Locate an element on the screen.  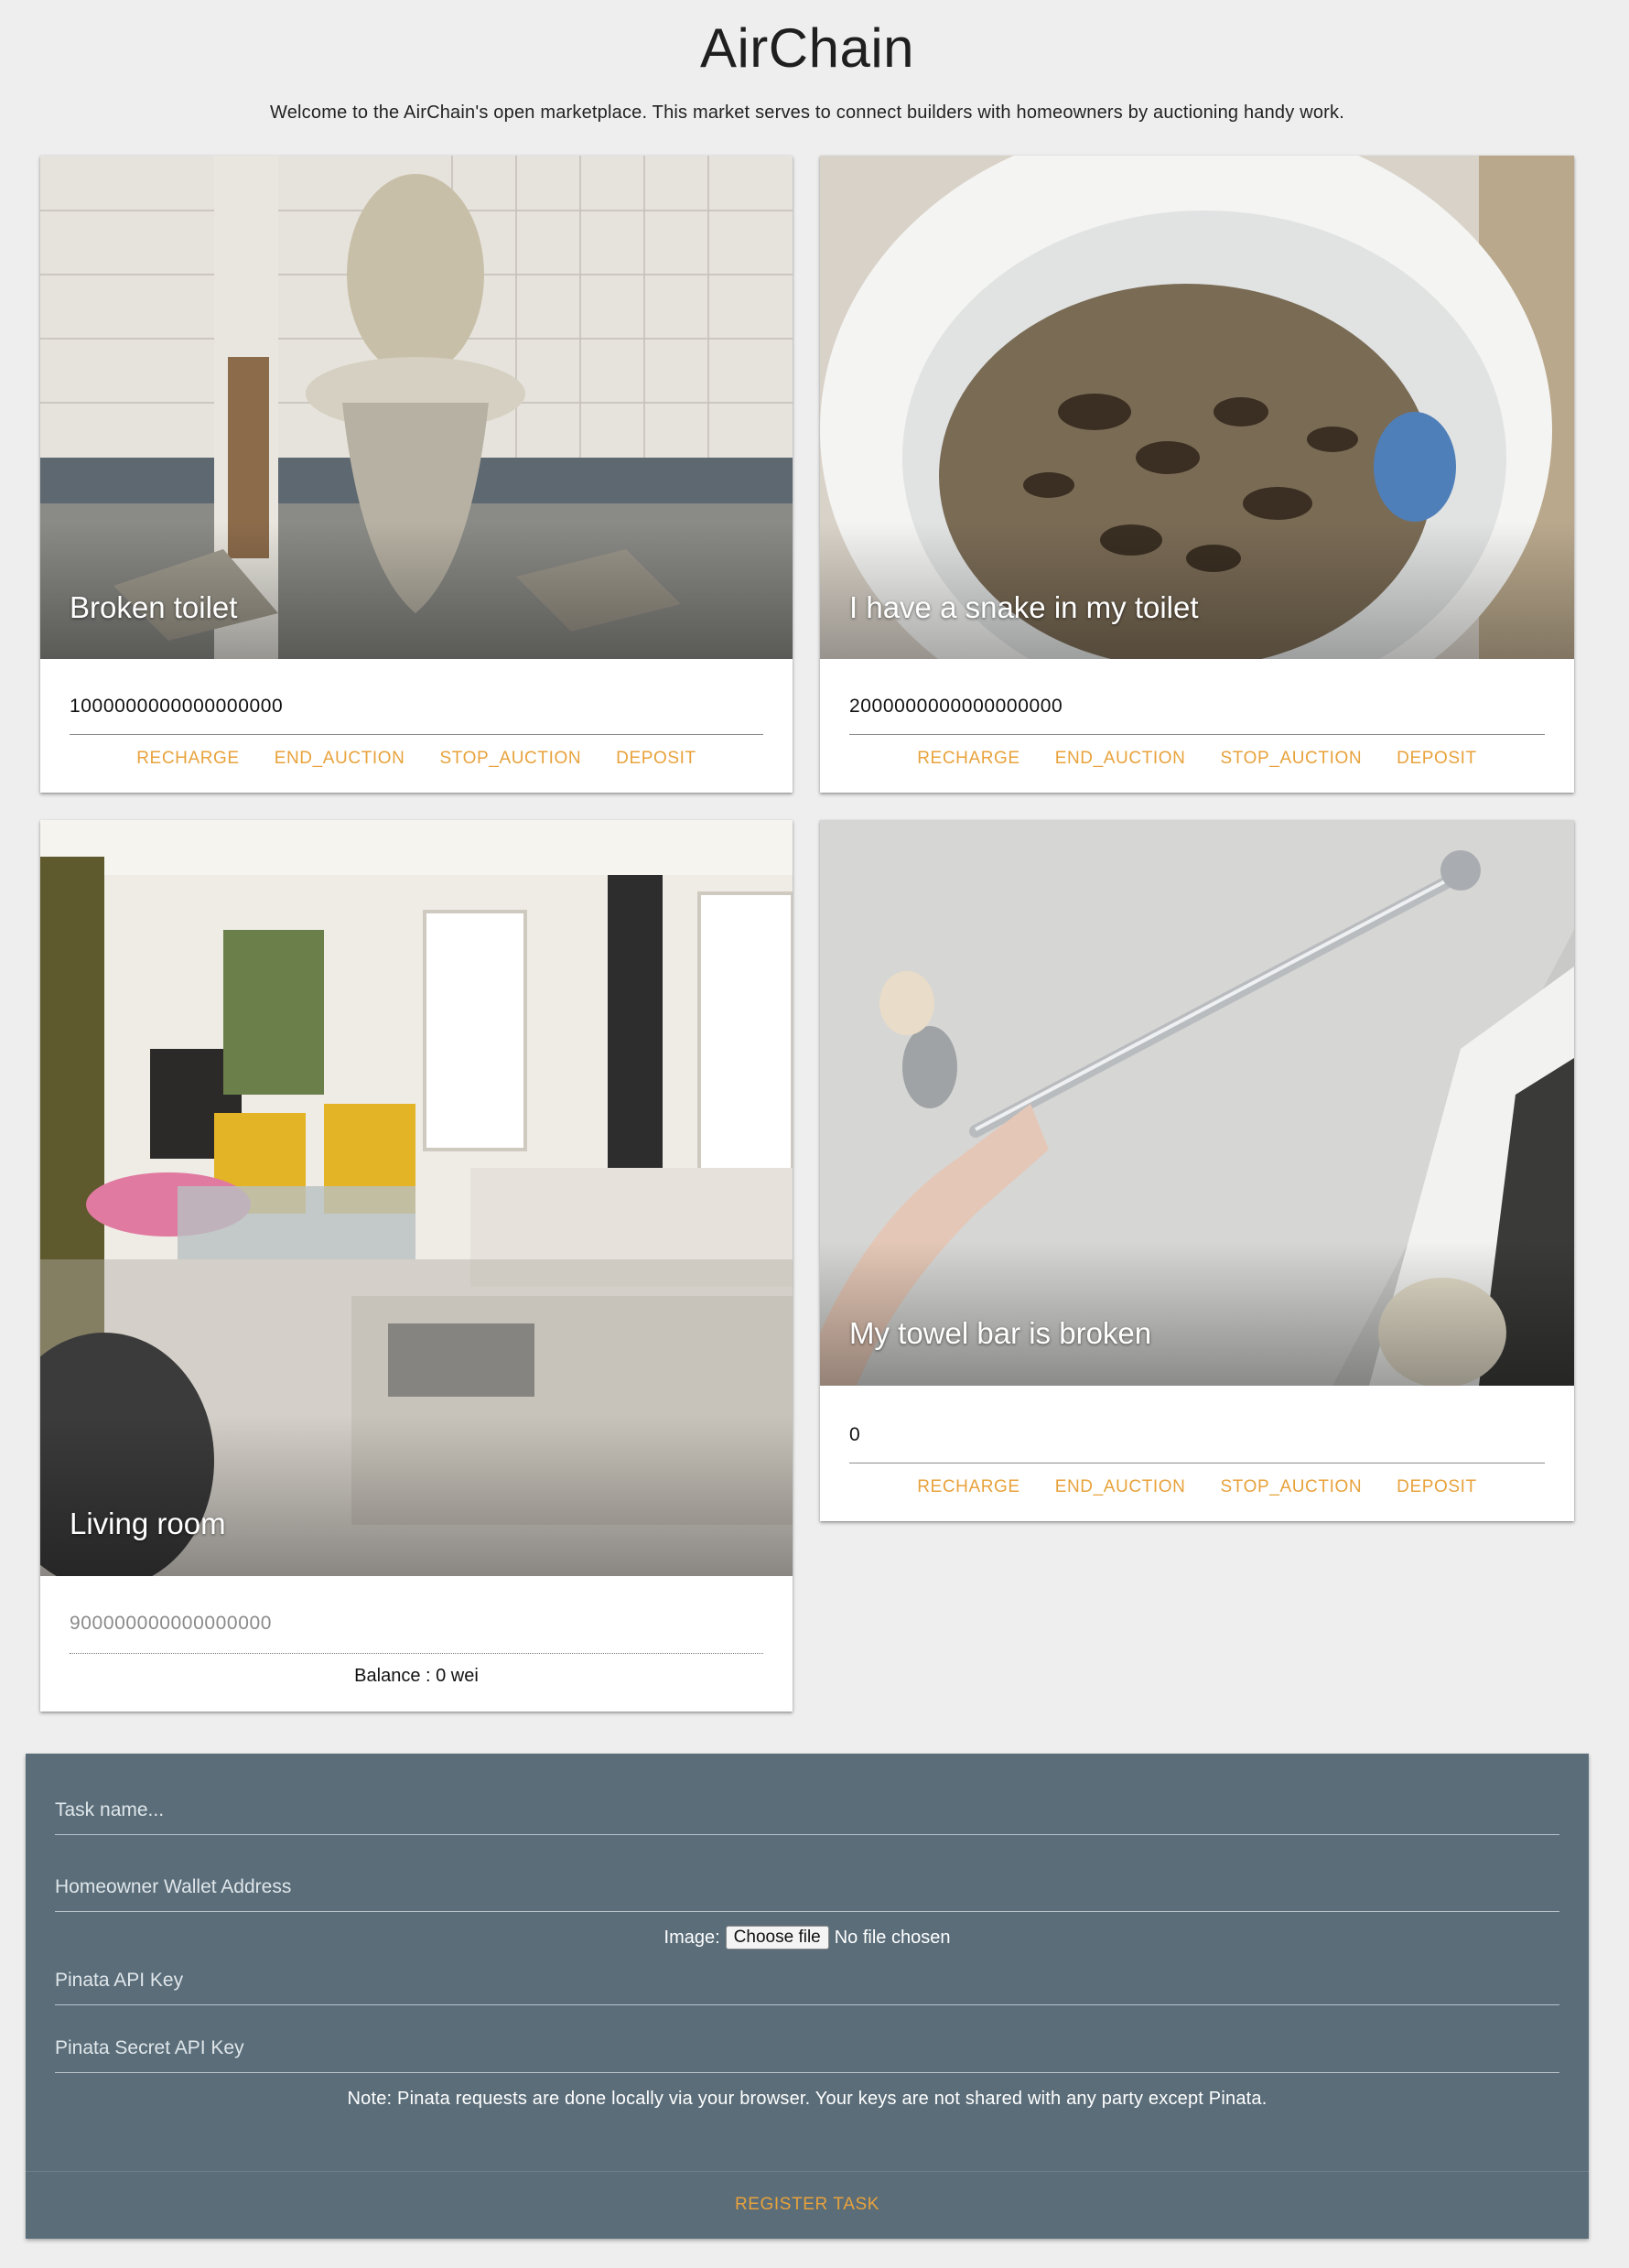
task-name-input is located at coordinates (807, 1810).